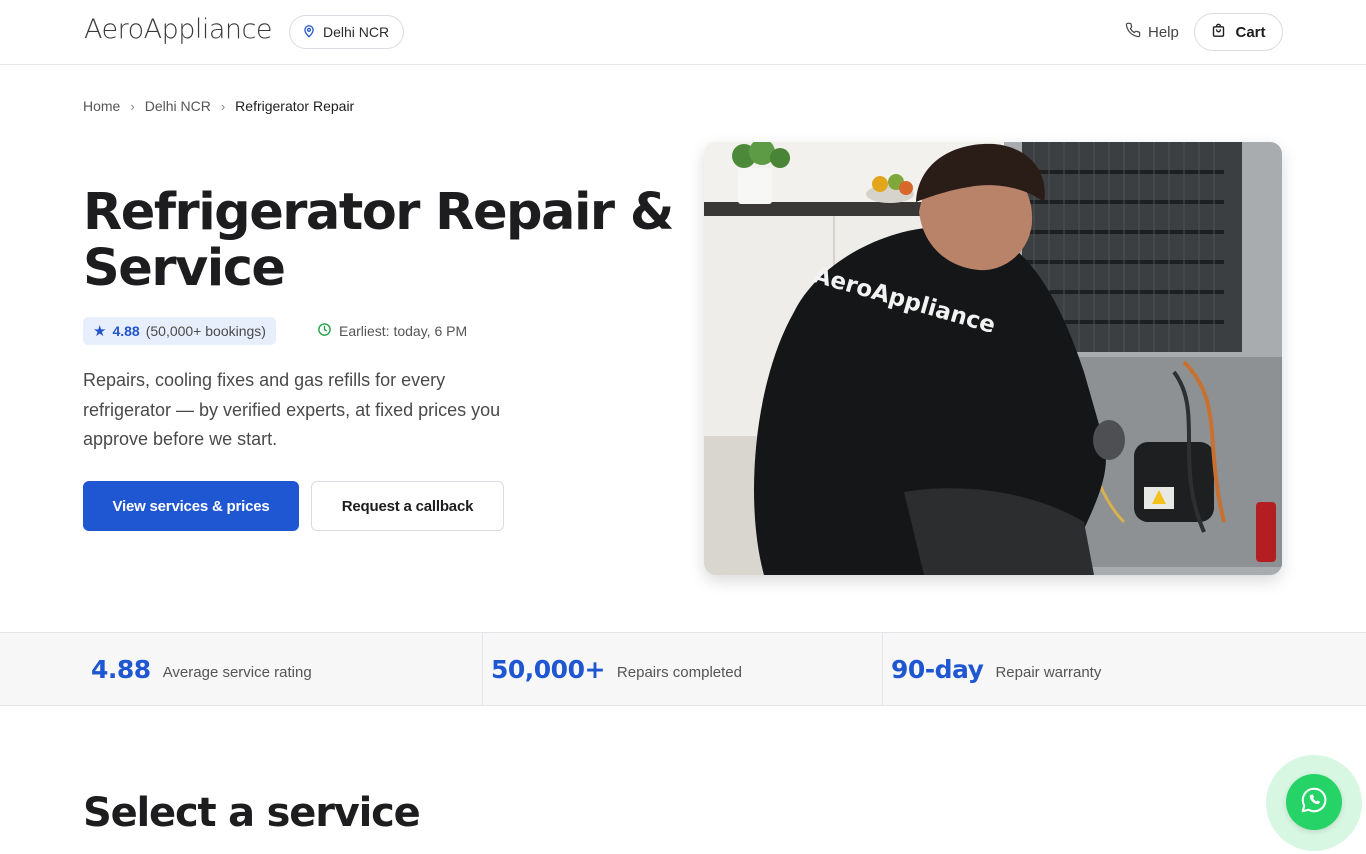 The image size is (1366, 854). I want to click on whatsapp-icon, so click(1314, 802).